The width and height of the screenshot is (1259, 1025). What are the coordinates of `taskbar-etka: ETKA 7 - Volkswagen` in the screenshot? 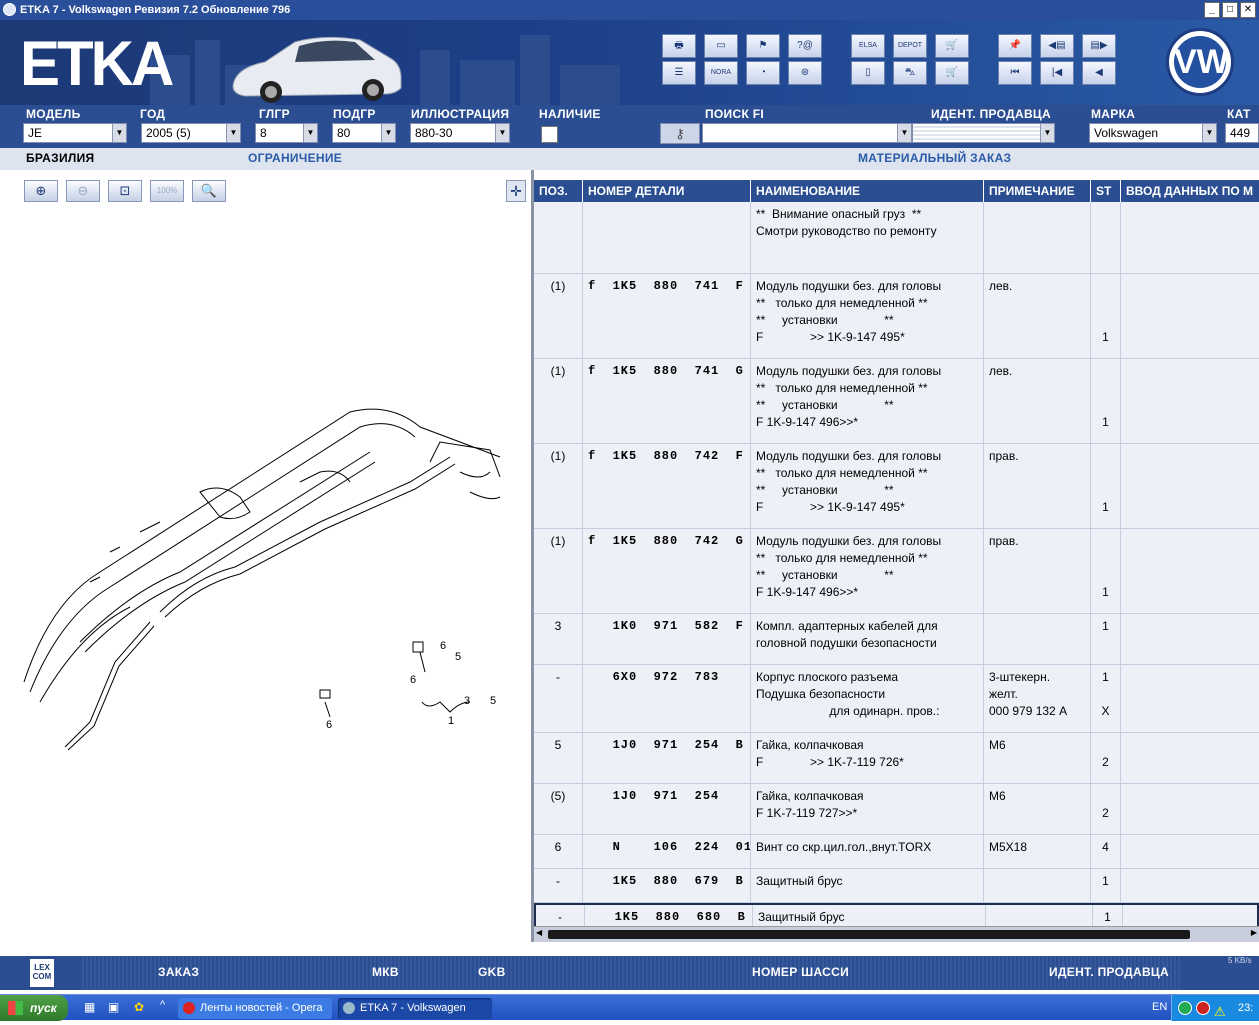 It's located at (415, 1008).